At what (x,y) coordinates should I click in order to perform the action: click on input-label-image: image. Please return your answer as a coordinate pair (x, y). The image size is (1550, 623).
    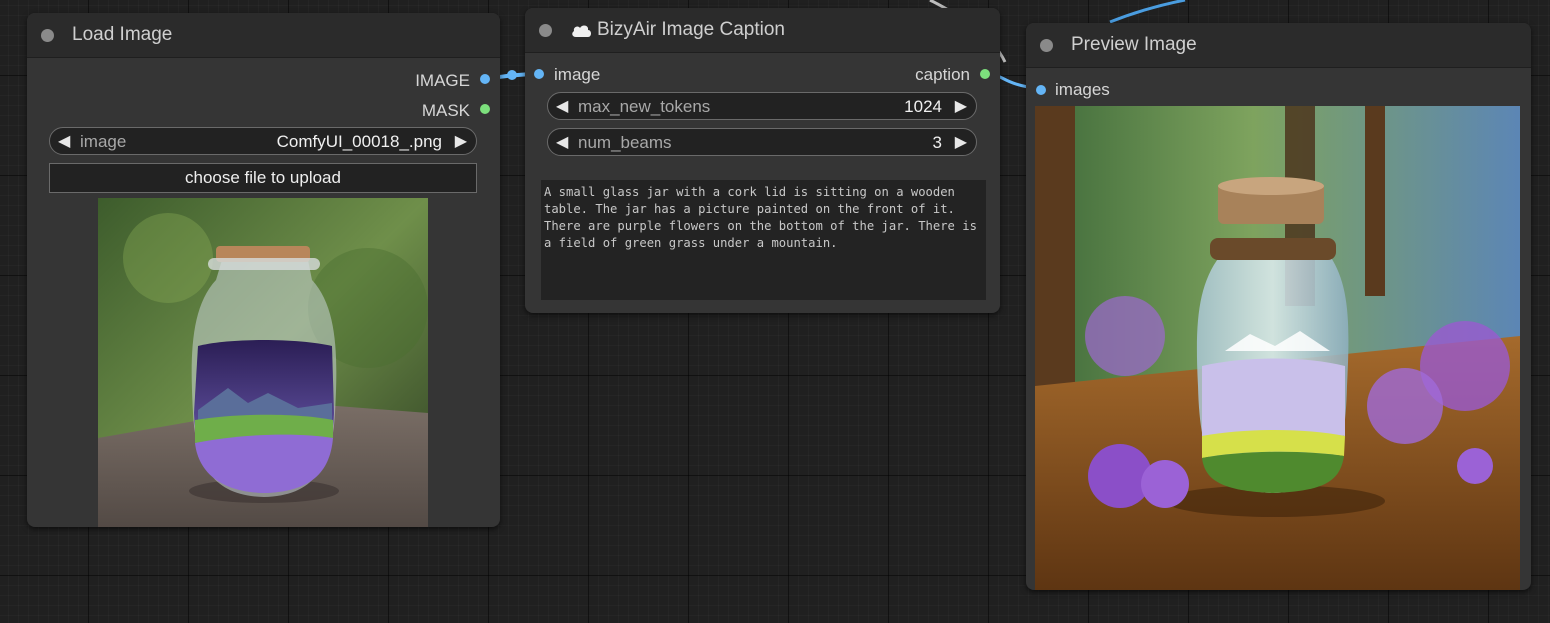
    Looking at the image, I should click on (577, 74).